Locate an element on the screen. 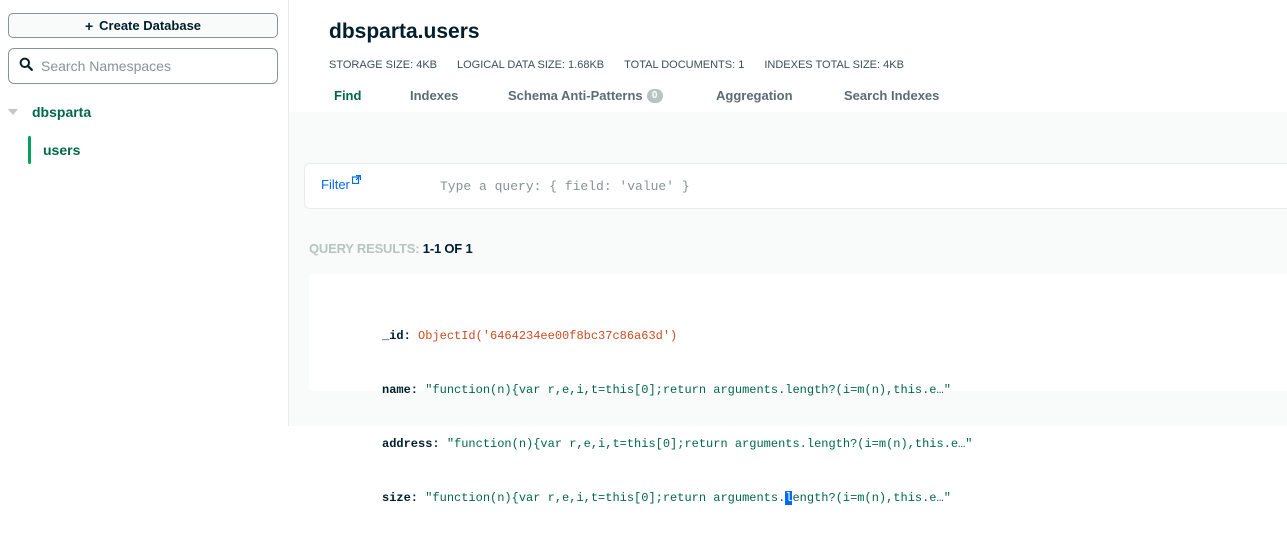 The width and height of the screenshot is (1287, 543). anti-patterns-count-badge: 0 is located at coordinates (654, 95).